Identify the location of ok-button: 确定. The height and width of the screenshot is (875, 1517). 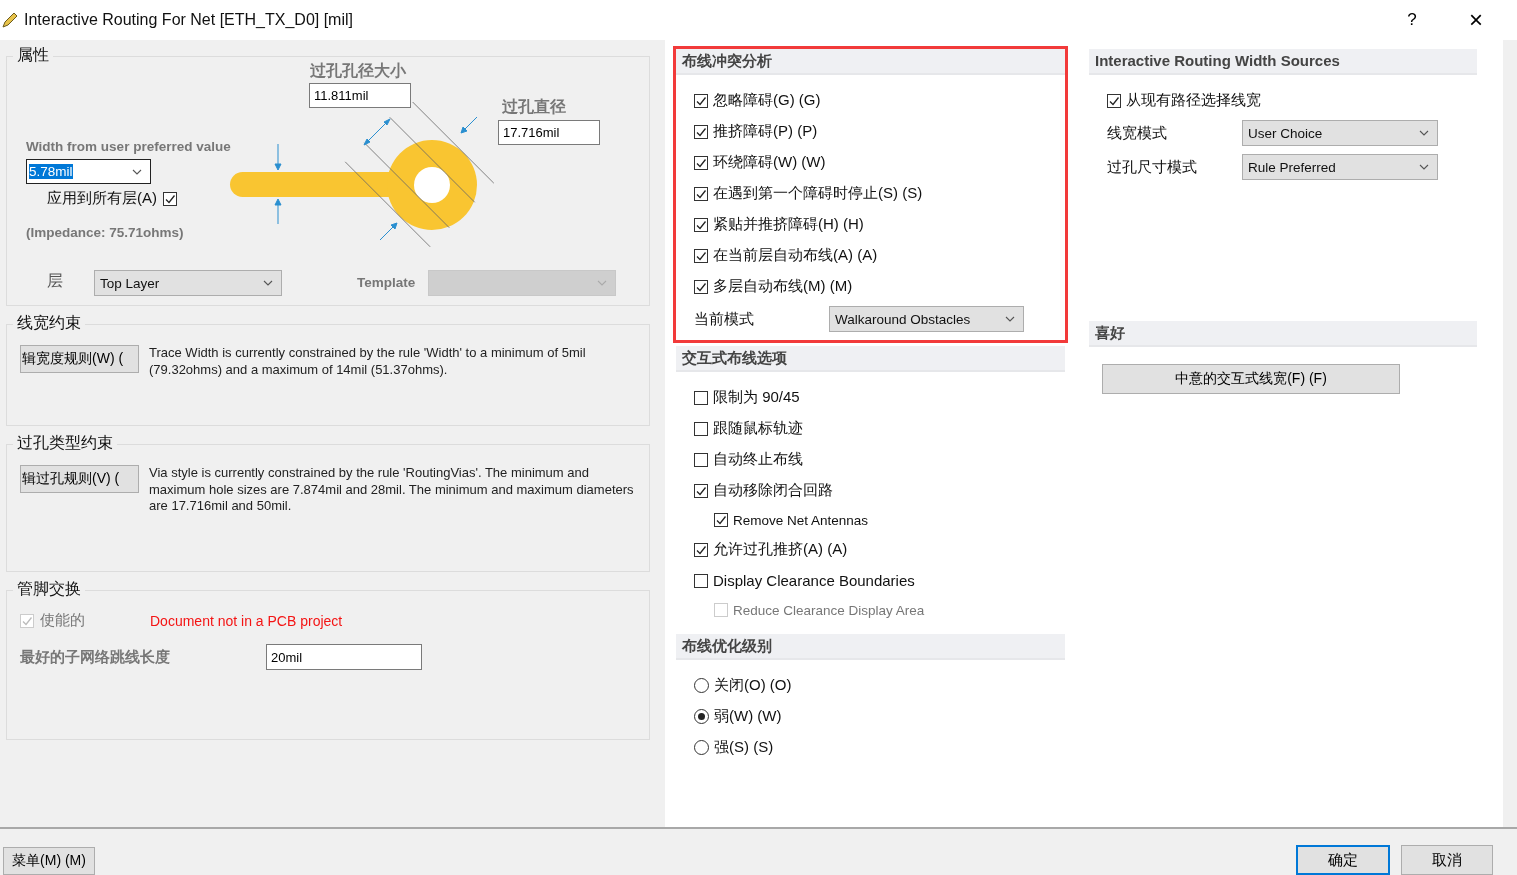
(1343, 860).